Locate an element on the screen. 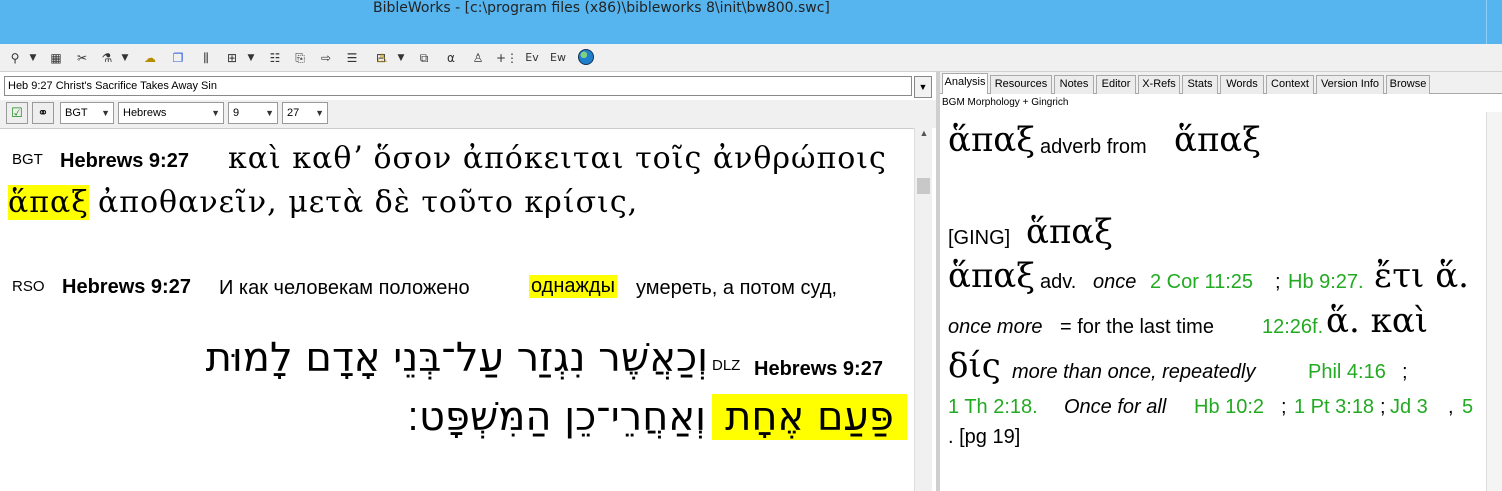 Image resolution: width=1502 pixels, height=491 pixels. person-icon: ♙ is located at coordinates (478, 58).